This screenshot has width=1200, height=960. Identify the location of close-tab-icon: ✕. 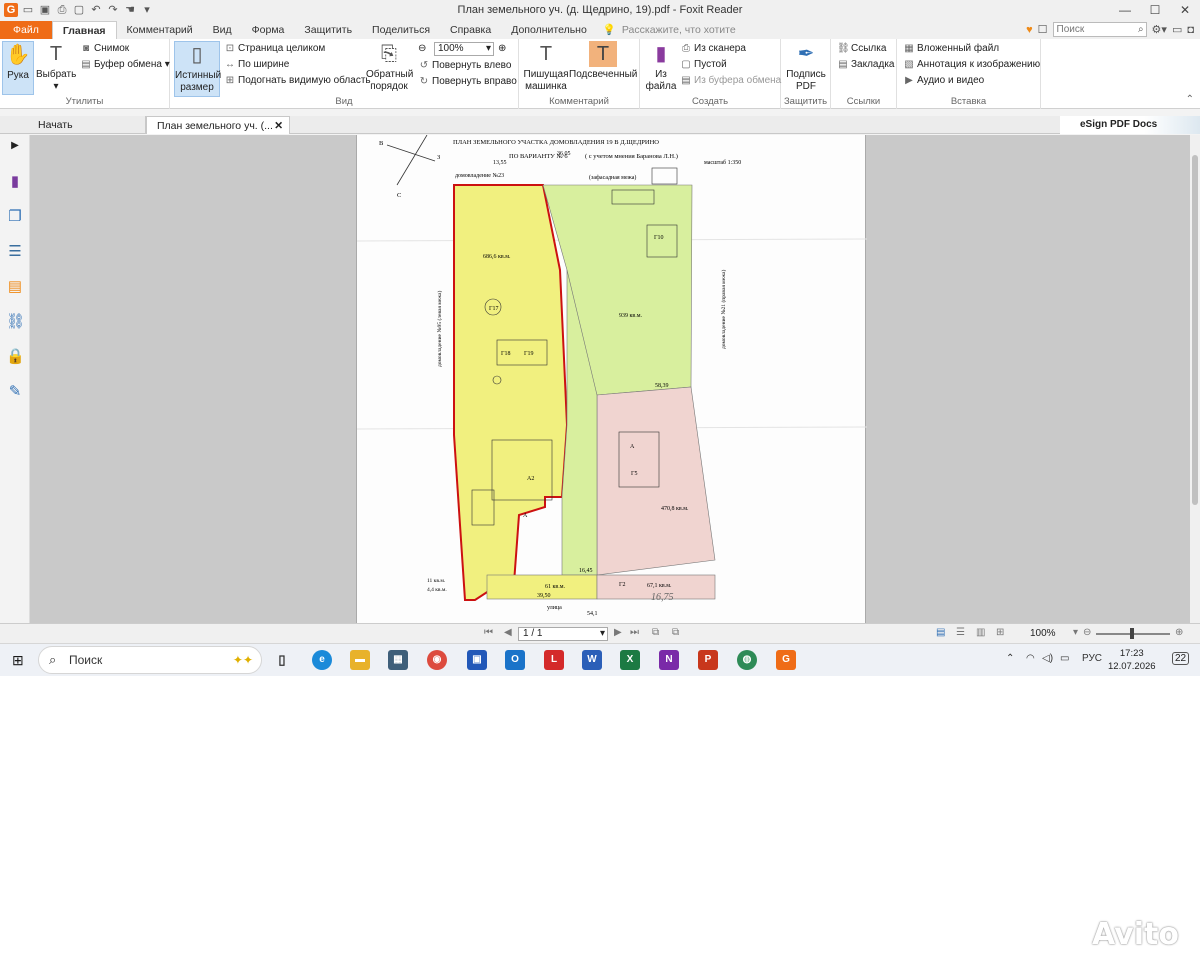
(278, 126).